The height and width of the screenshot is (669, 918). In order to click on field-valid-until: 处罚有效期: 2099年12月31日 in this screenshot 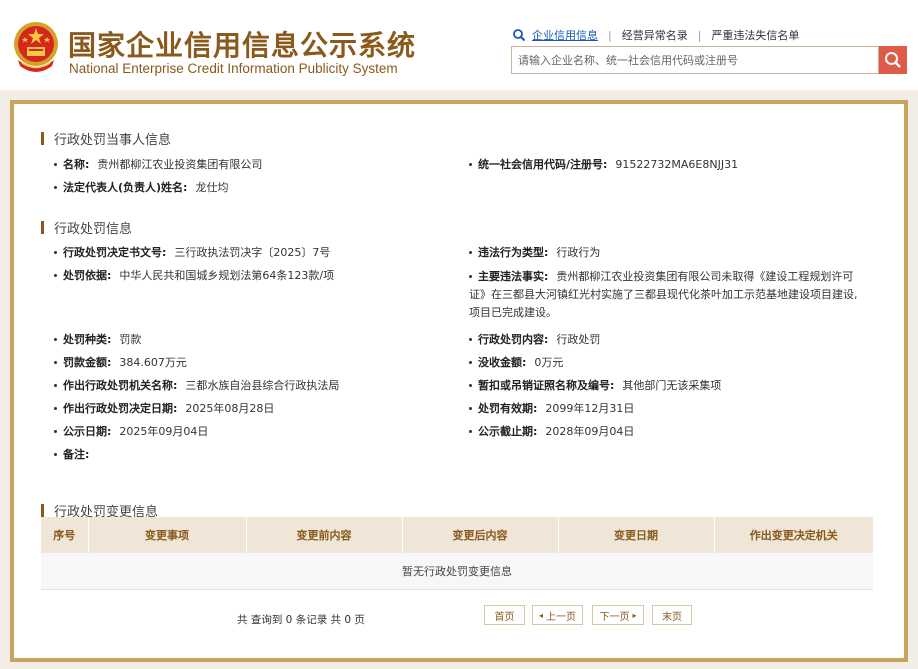, I will do `click(551, 409)`.